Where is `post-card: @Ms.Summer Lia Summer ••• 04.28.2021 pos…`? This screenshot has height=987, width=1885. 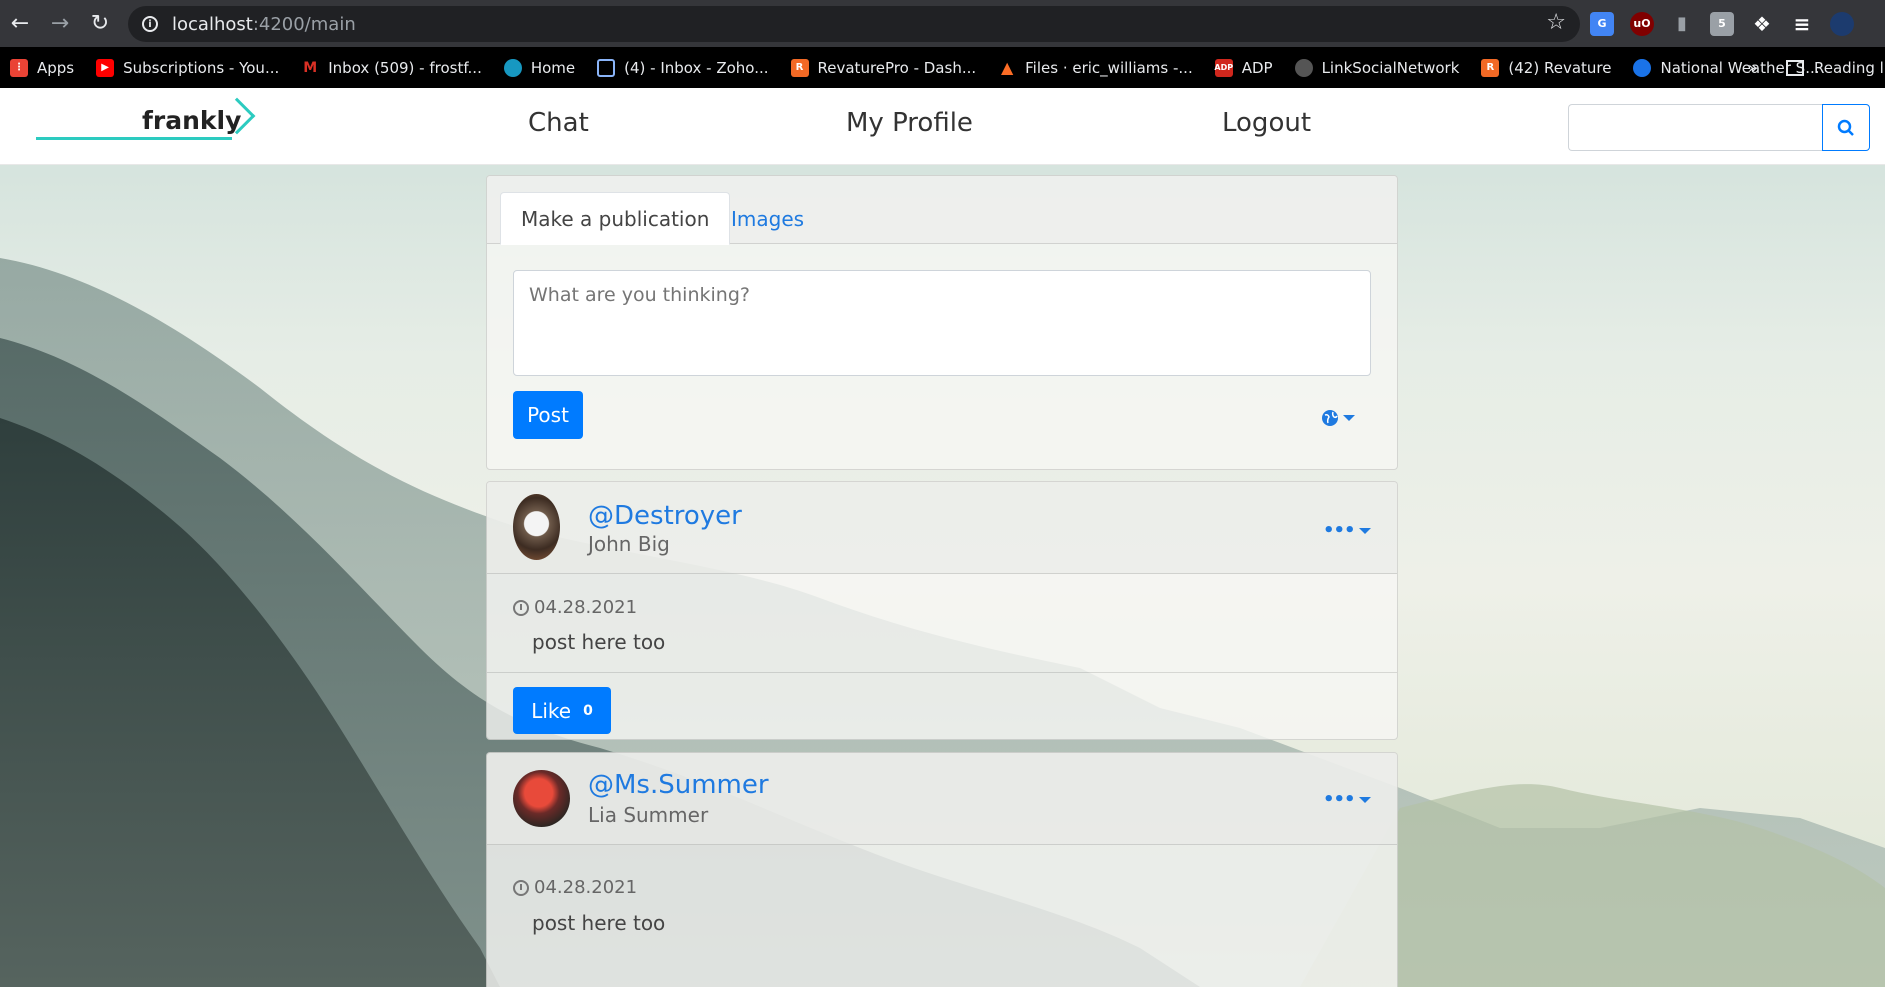 post-card: @Ms.Summer Lia Summer ••• 04.28.2021 pos… is located at coordinates (942, 869).